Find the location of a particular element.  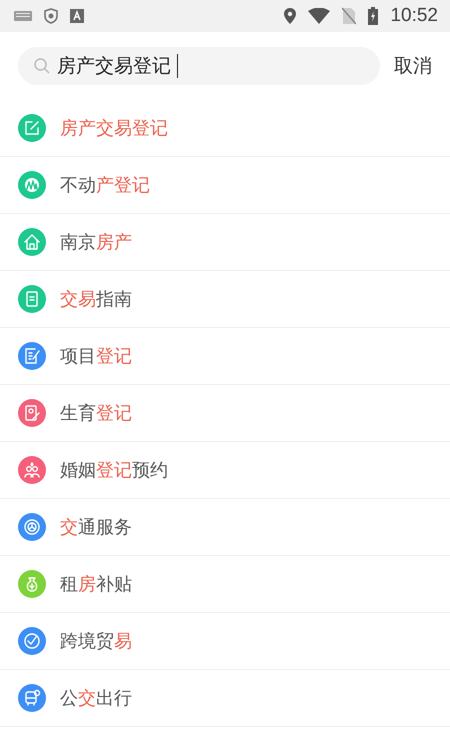

location-icon is located at coordinates (290, 16).